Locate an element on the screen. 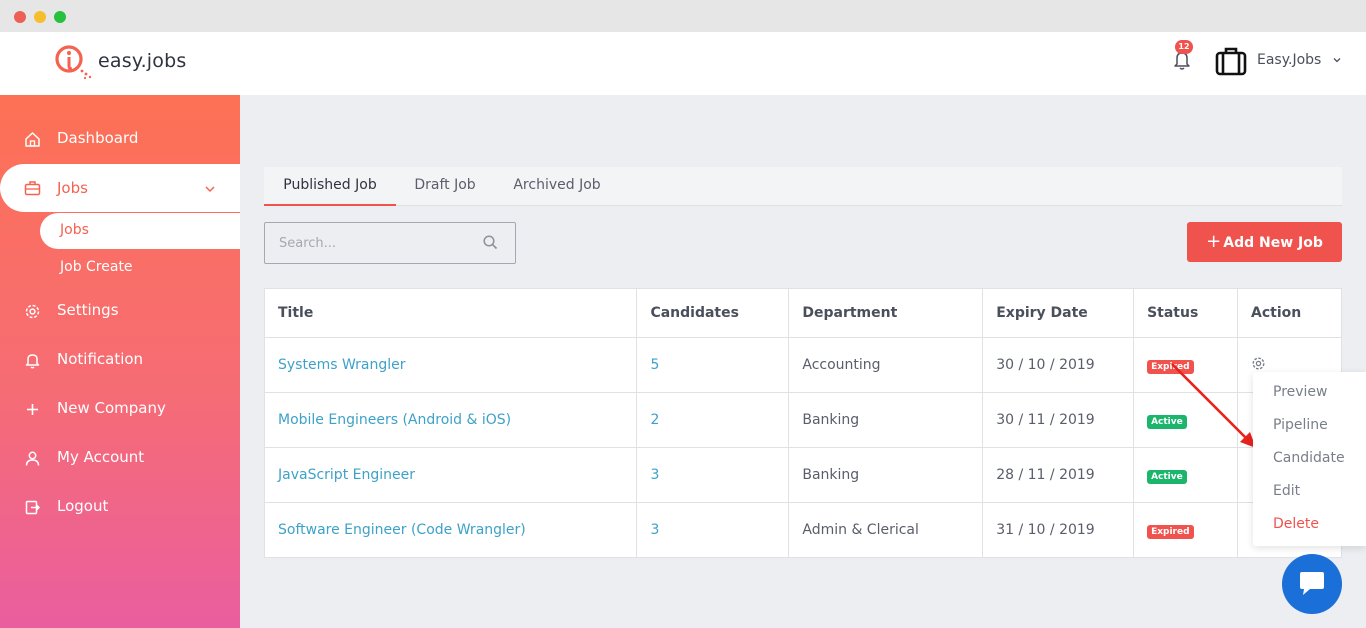 Image resolution: width=1366 pixels, height=628 pixels. plus-icon: + is located at coordinates (1214, 241).